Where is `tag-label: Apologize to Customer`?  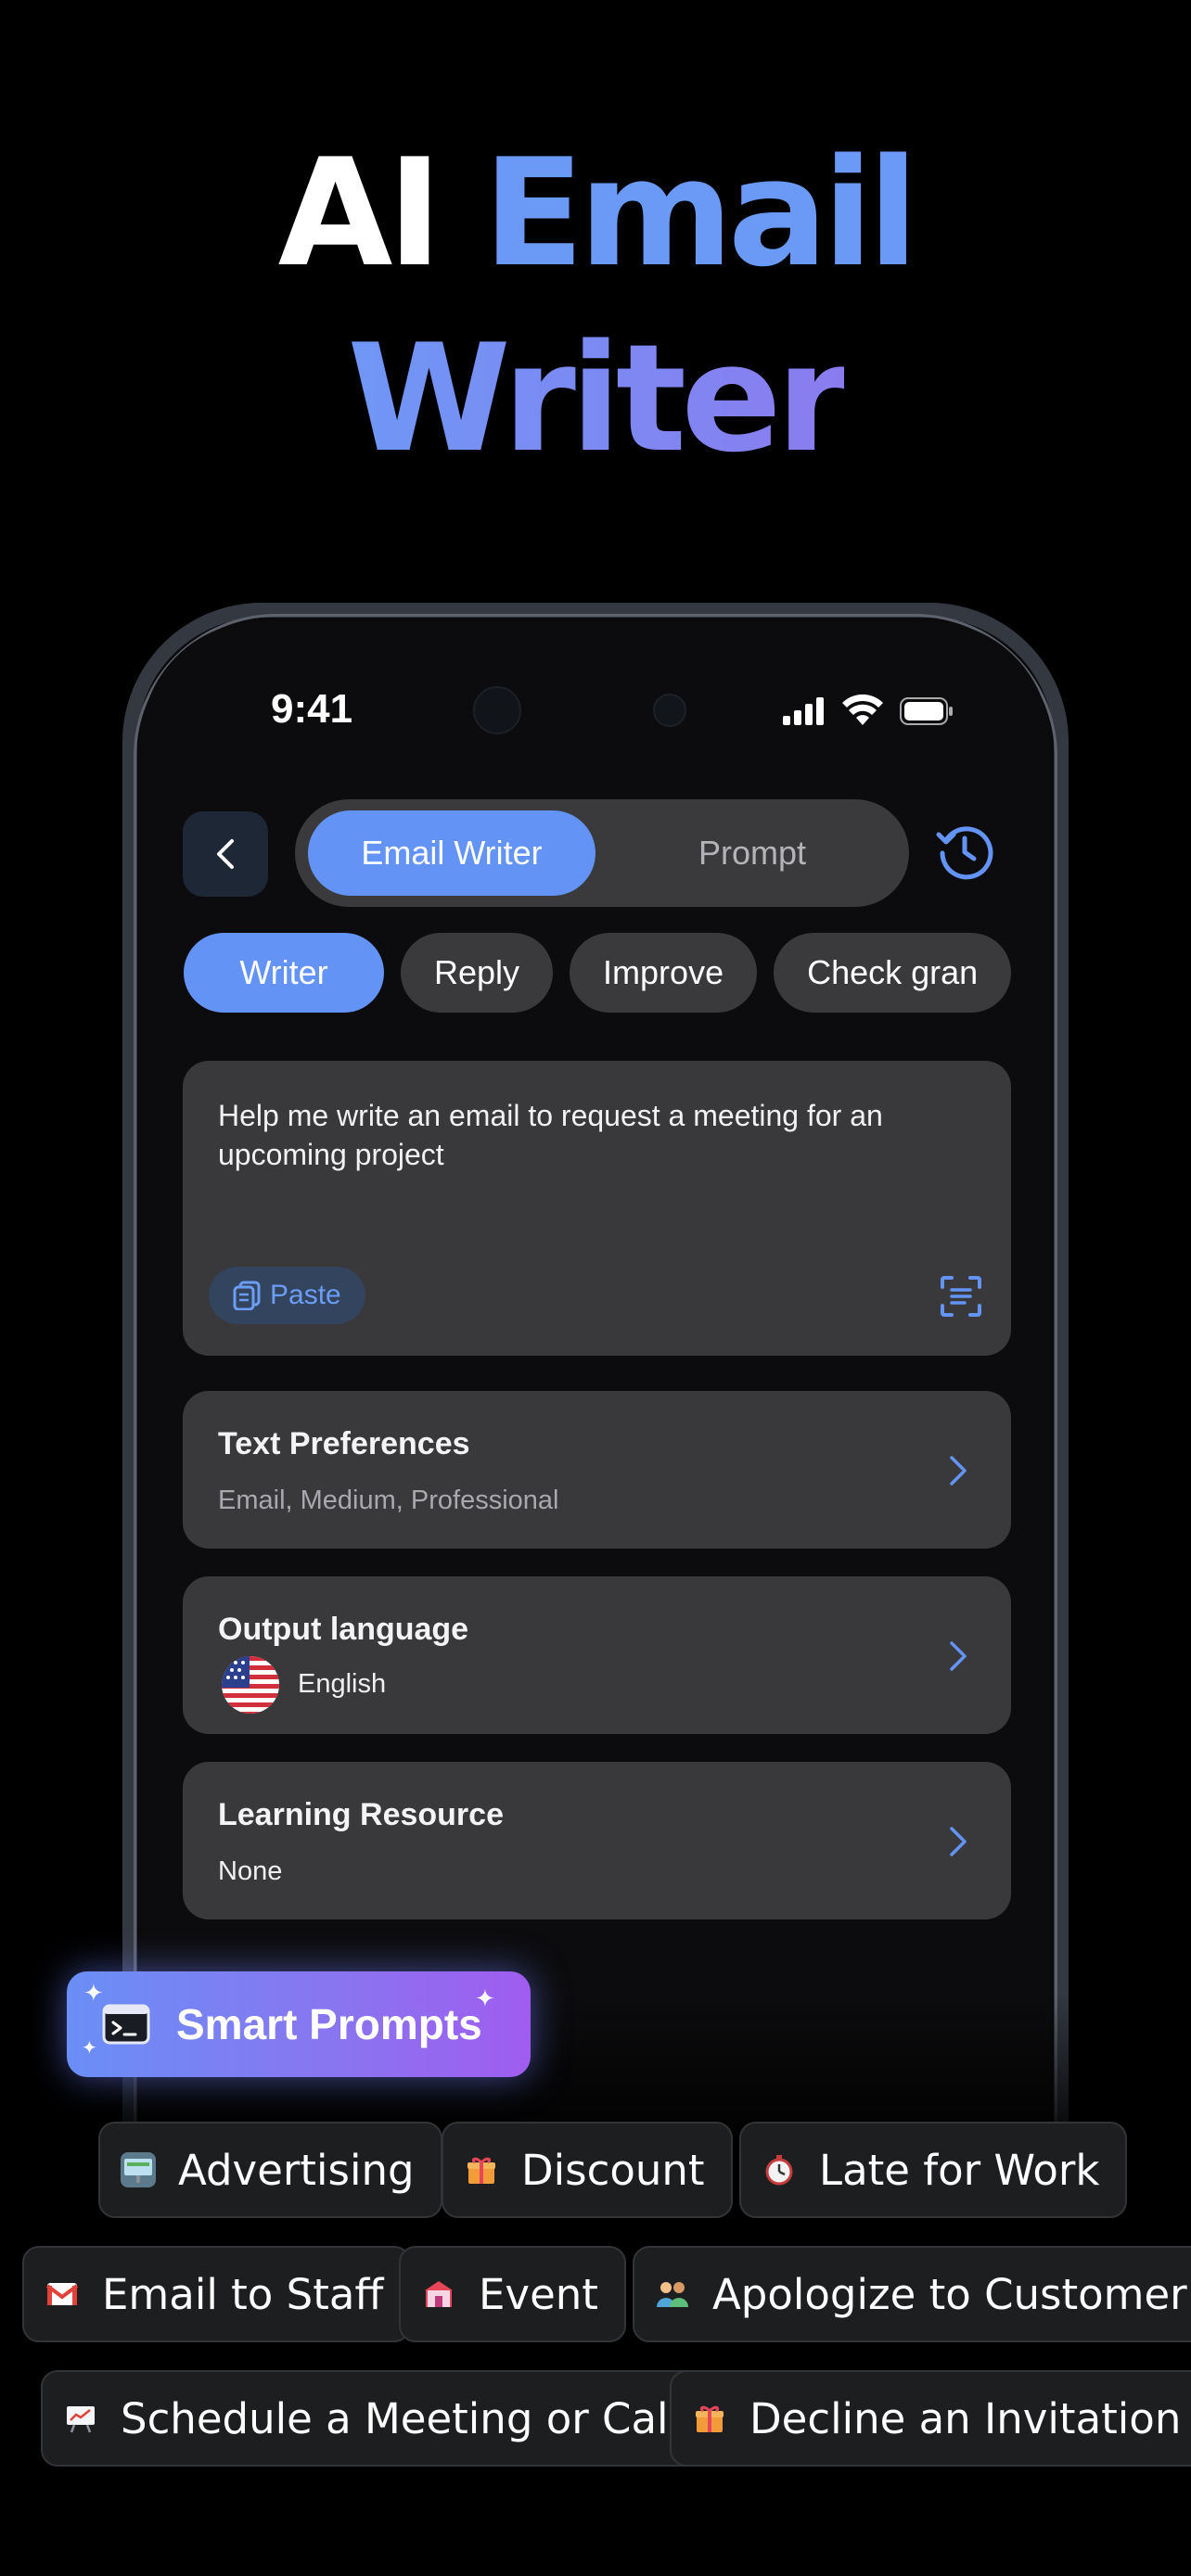
tag-label: Apologize to Customer is located at coordinates (949, 2294).